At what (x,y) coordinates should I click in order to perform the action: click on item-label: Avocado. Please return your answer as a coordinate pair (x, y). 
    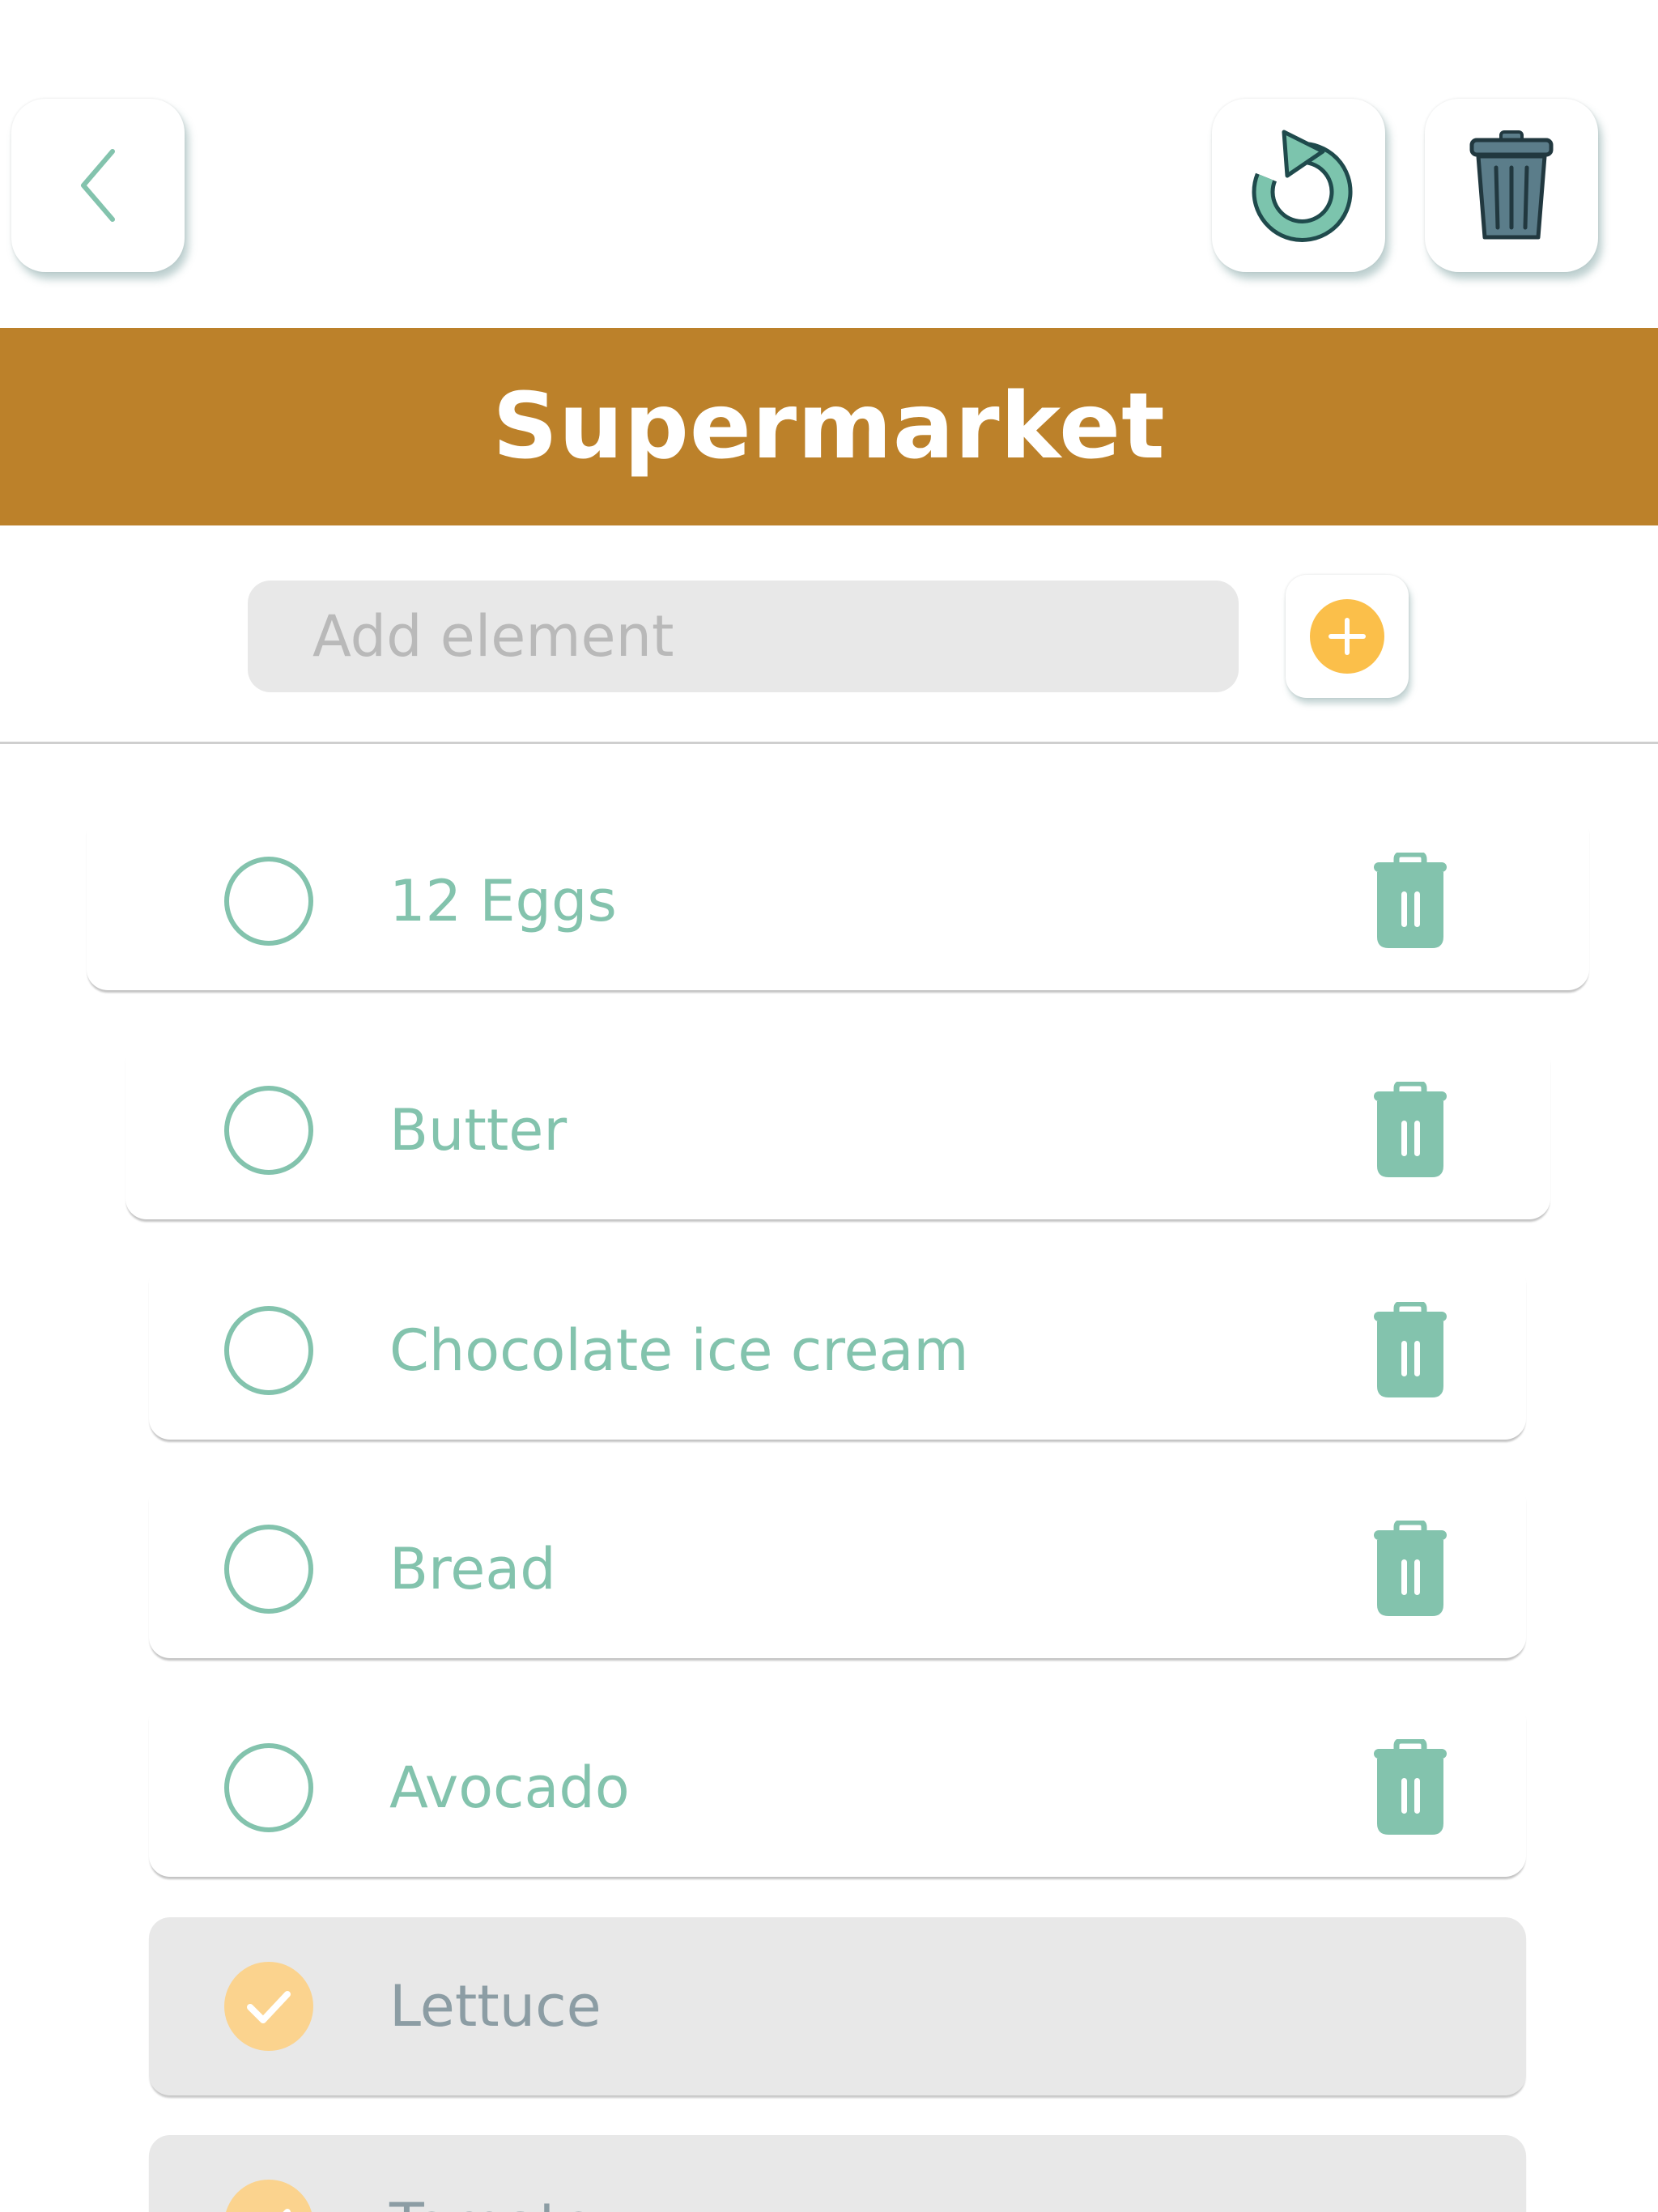
    Looking at the image, I should click on (509, 1788).